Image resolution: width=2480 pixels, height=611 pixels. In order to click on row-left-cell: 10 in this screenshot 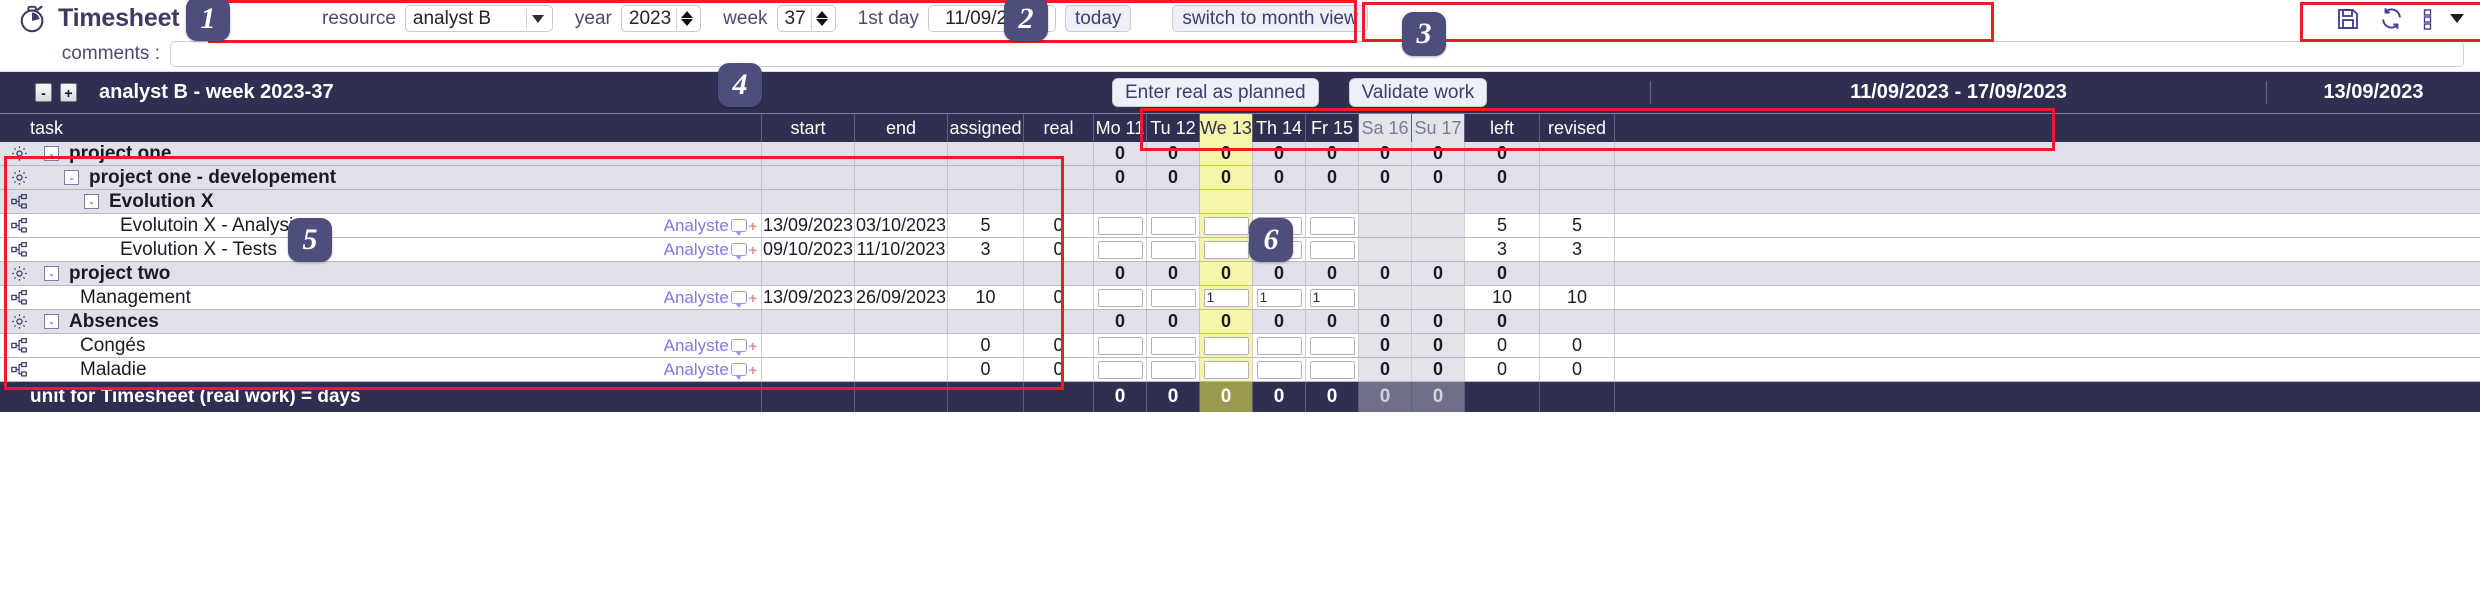, I will do `click(1502, 297)`.